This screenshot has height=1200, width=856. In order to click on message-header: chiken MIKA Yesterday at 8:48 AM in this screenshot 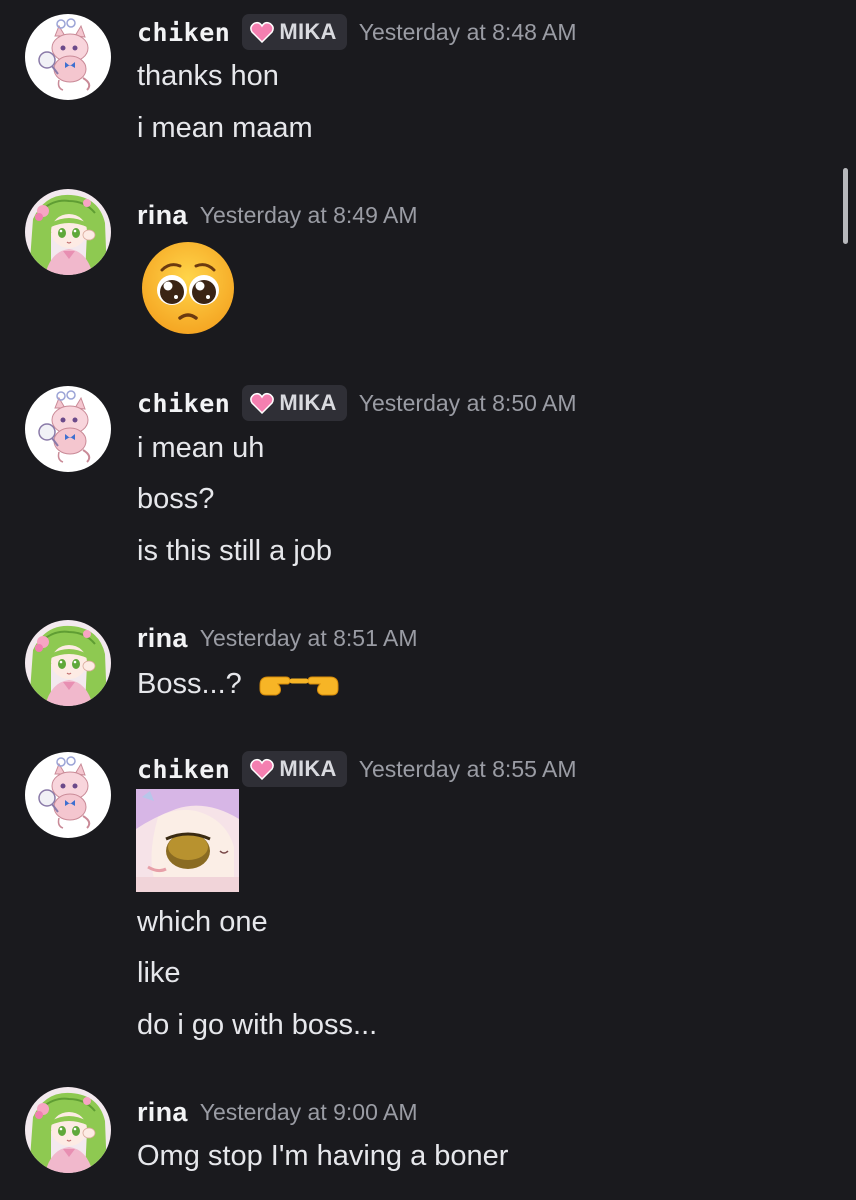, I will do `click(357, 32)`.